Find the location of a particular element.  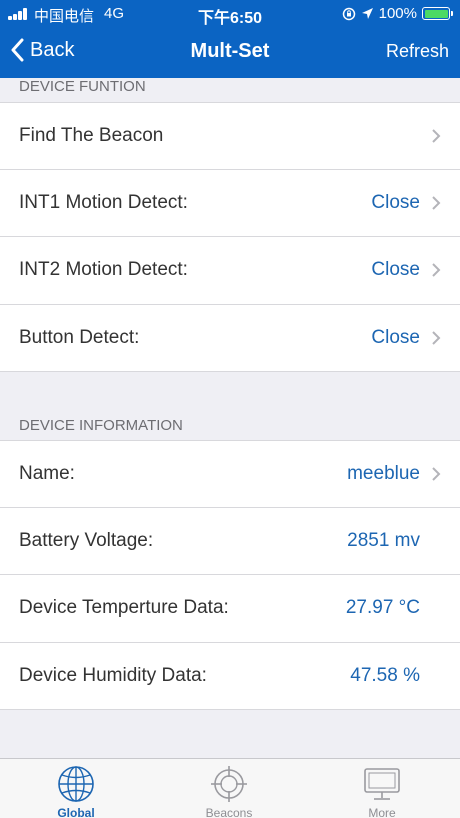

row-label: Button Detect: is located at coordinates (79, 337).